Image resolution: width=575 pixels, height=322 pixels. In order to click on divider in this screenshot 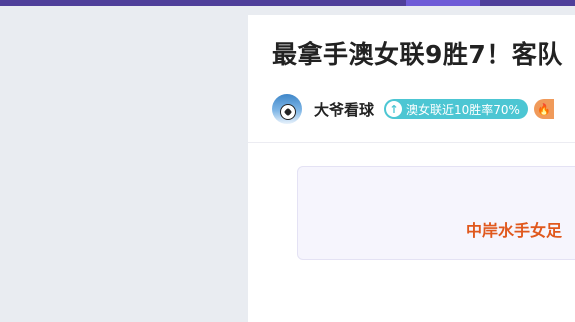, I will do `click(411, 142)`.